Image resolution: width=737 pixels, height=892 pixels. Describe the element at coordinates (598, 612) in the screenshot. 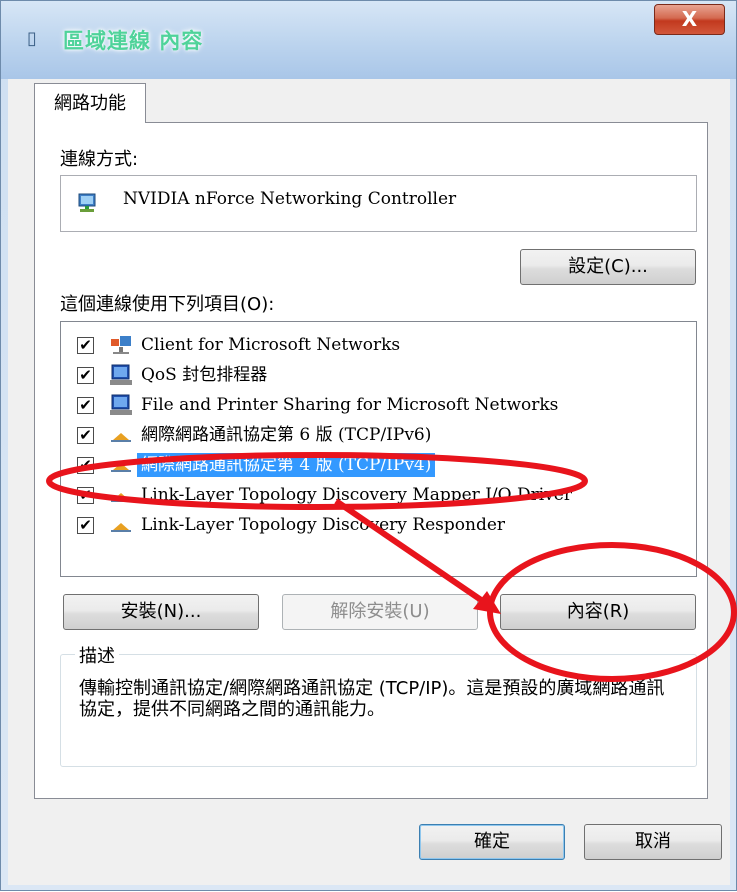

I see `properties-button: 內容(R)` at that location.